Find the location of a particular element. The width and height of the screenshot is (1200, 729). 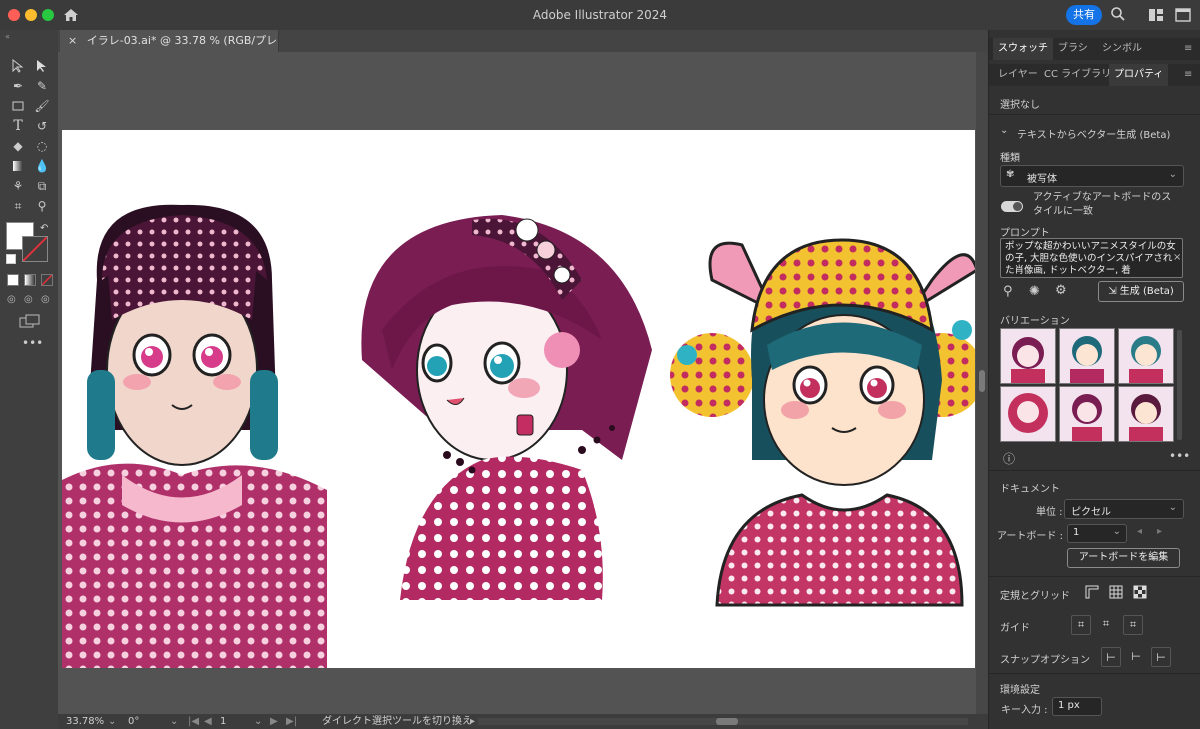

snap-to-glyph-icon: ⊢ is located at coordinates (1161, 657).